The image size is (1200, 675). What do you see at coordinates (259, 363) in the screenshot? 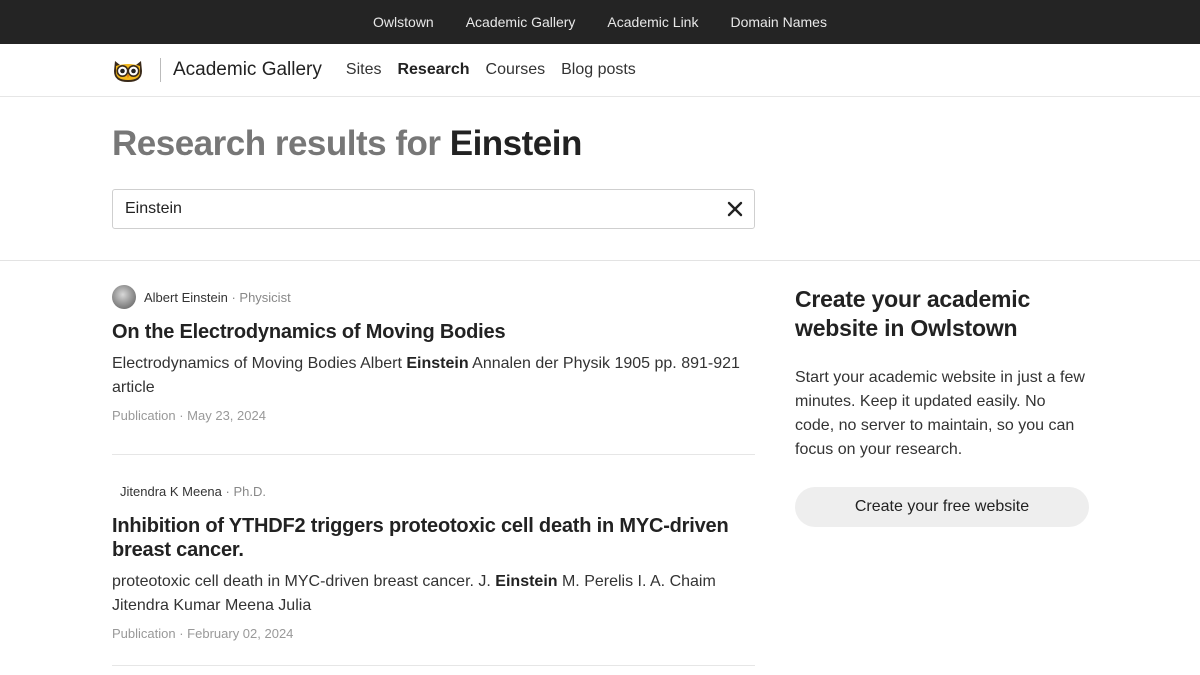
I see `snippet-text: Electrodynamics of Moving Bodies Albert` at bounding box center [259, 363].